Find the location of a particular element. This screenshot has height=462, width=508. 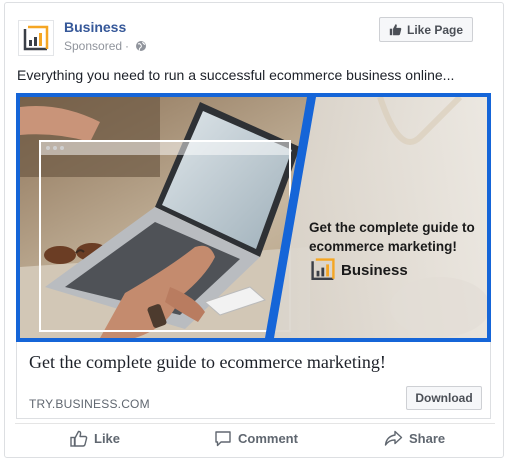

post-meta: Sponsored · is located at coordinates (105, 46).